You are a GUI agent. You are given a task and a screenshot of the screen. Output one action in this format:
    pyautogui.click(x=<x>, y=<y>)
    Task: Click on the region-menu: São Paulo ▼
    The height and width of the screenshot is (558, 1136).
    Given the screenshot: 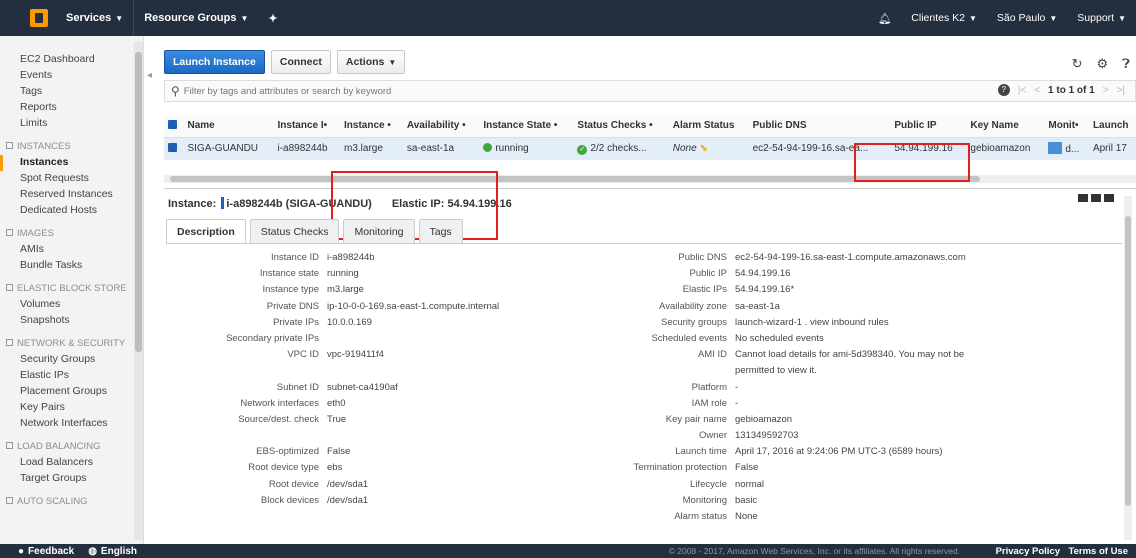 What is the action you would take?
    pyautogui.click(x=1027, y=18)
    